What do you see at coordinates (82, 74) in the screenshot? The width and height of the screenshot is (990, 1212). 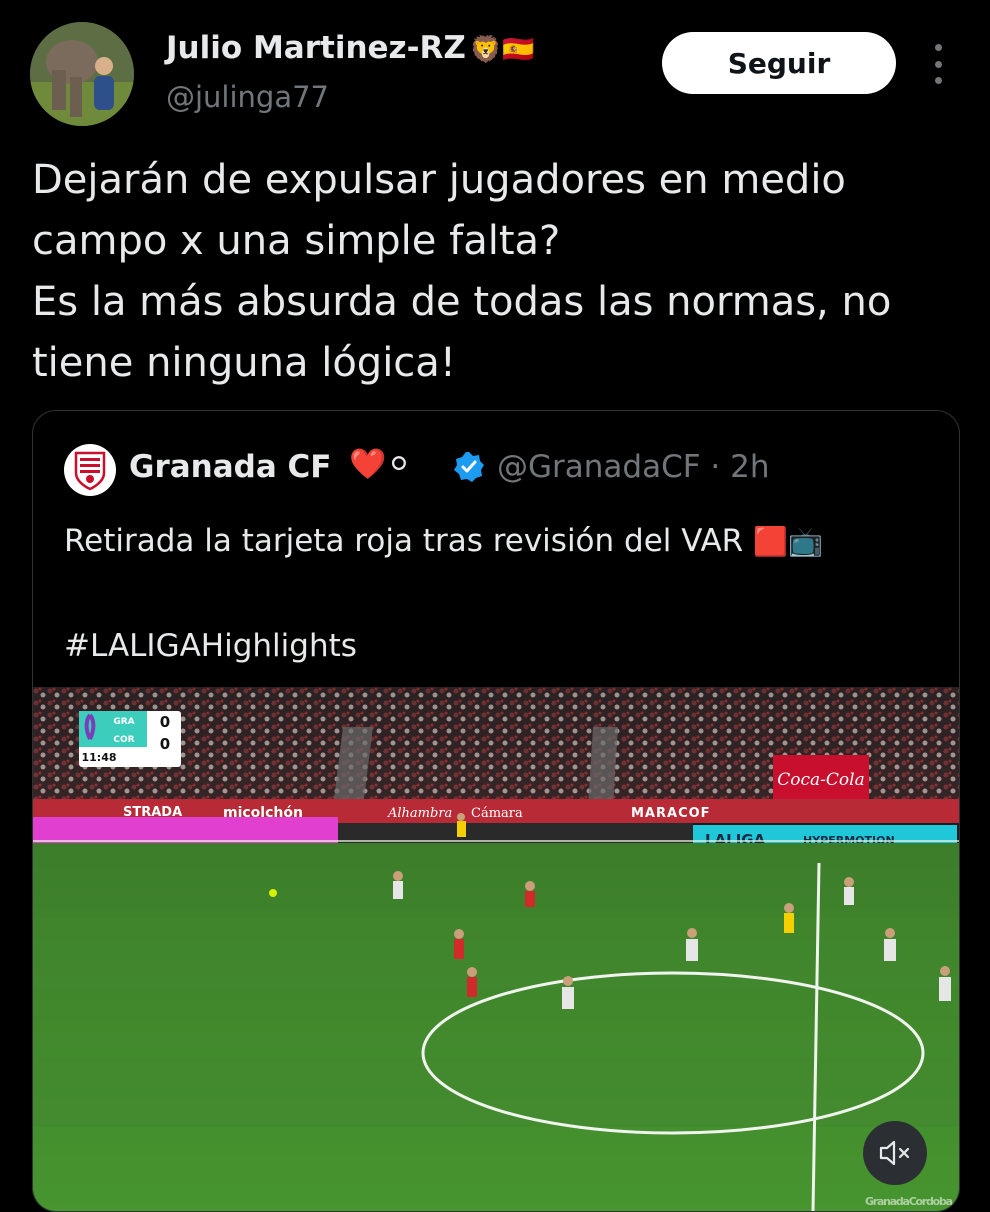 I see `author-avatar` at bounding box center [82, 74].